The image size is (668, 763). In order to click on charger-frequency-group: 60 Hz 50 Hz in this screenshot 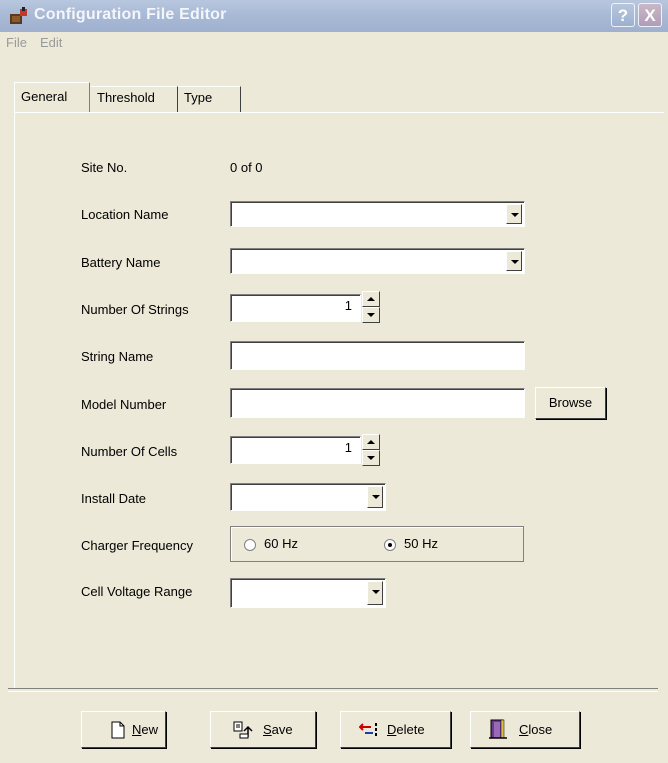, I will do `click(377, 544)`.